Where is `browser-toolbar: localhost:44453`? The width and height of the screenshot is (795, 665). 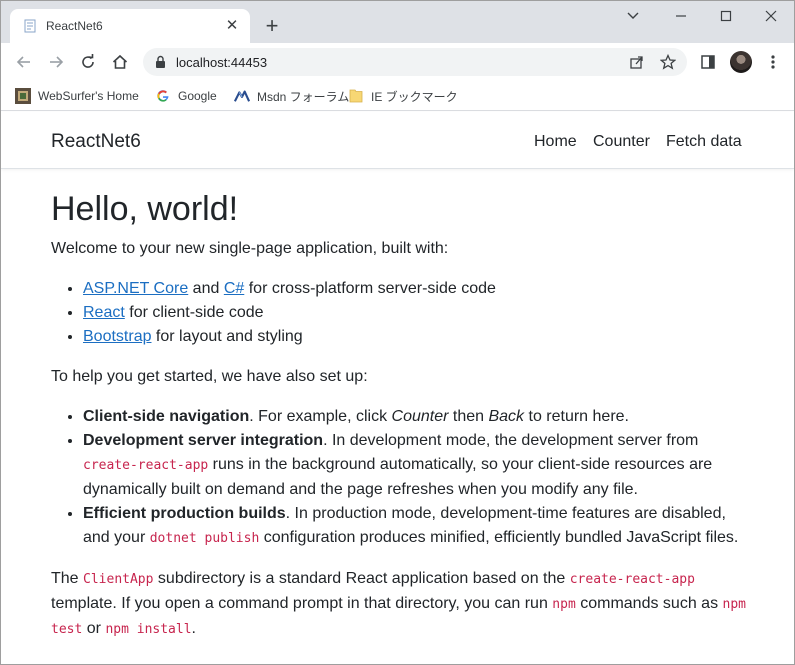
browser-toolbar: localhost:44453 is located at coordinates (397, 62).